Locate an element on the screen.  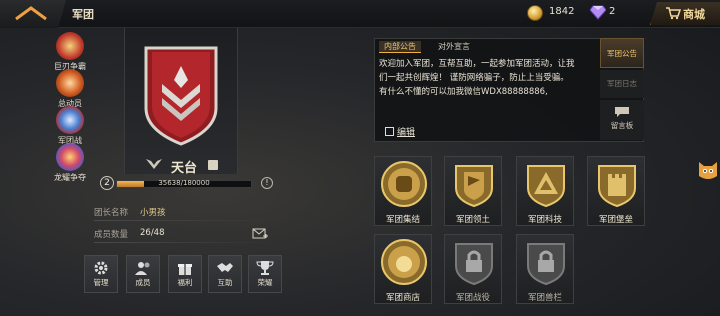
top-bar: 军团 1842 2 商城 is located at coordinates (360, 14).